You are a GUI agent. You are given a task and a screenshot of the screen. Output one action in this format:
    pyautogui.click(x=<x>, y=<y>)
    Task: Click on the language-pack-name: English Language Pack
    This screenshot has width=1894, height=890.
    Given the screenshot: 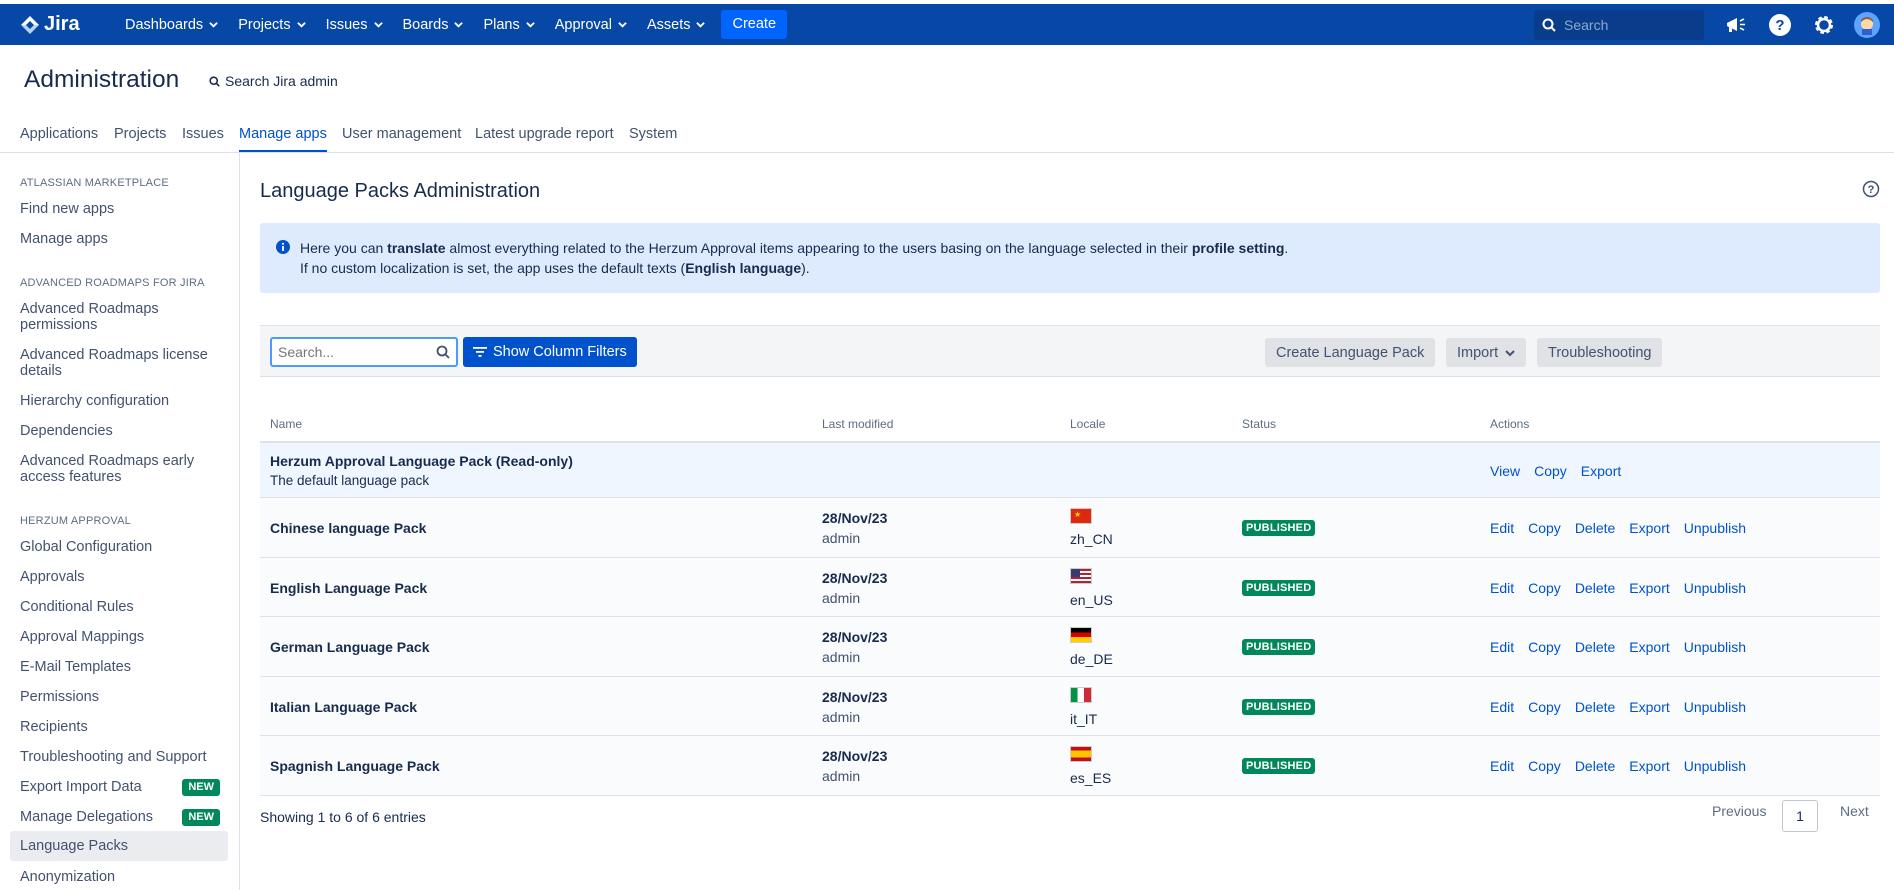 What is the action you would take?
    pyautogui.click(x=348, y=588)
    